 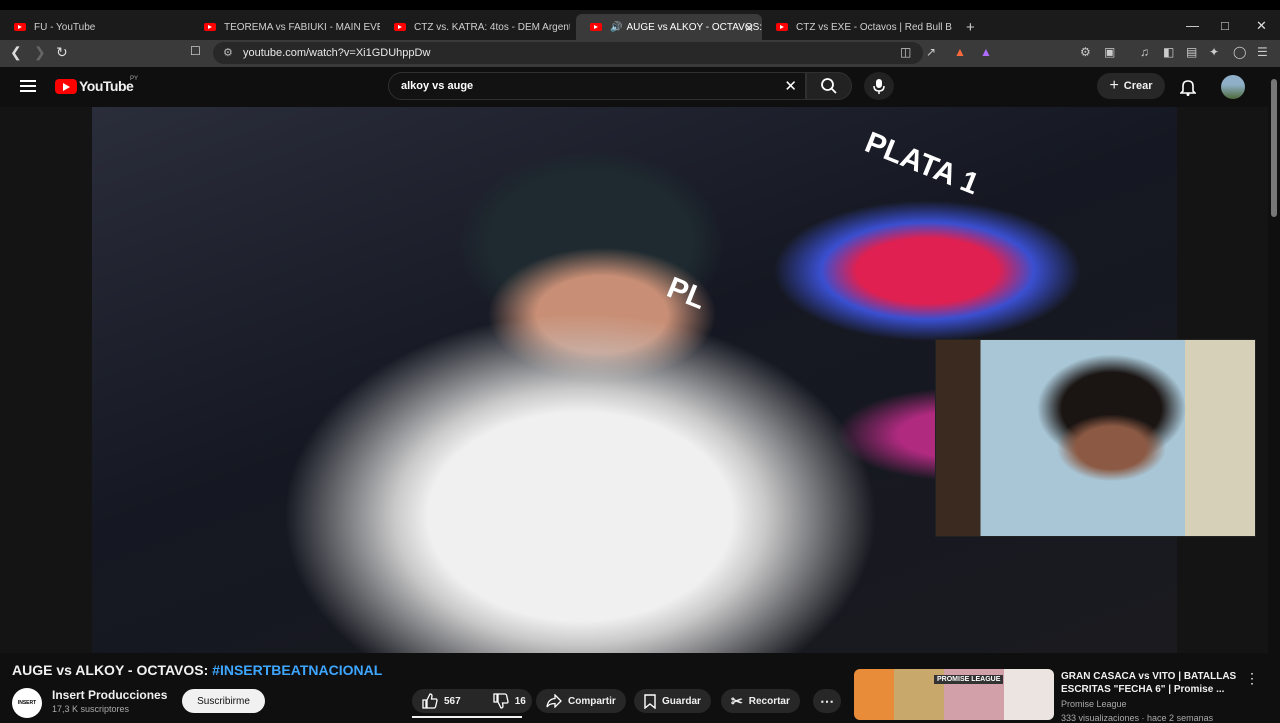 I want to click on search-icon, so click(x=829, y=86).